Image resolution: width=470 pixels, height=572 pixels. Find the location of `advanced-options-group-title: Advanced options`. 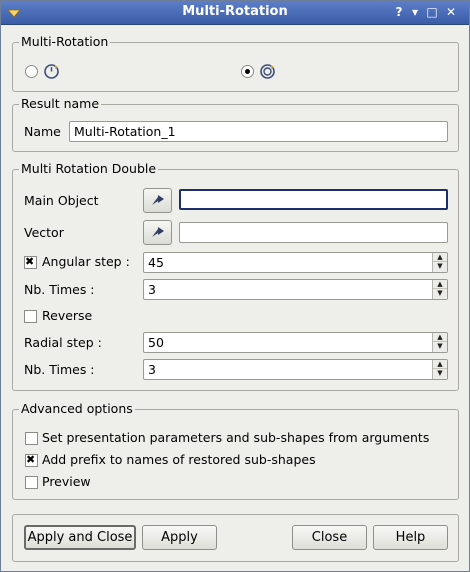

advanced-options-group-title: Advanced options is located at coordinates (77, 408).